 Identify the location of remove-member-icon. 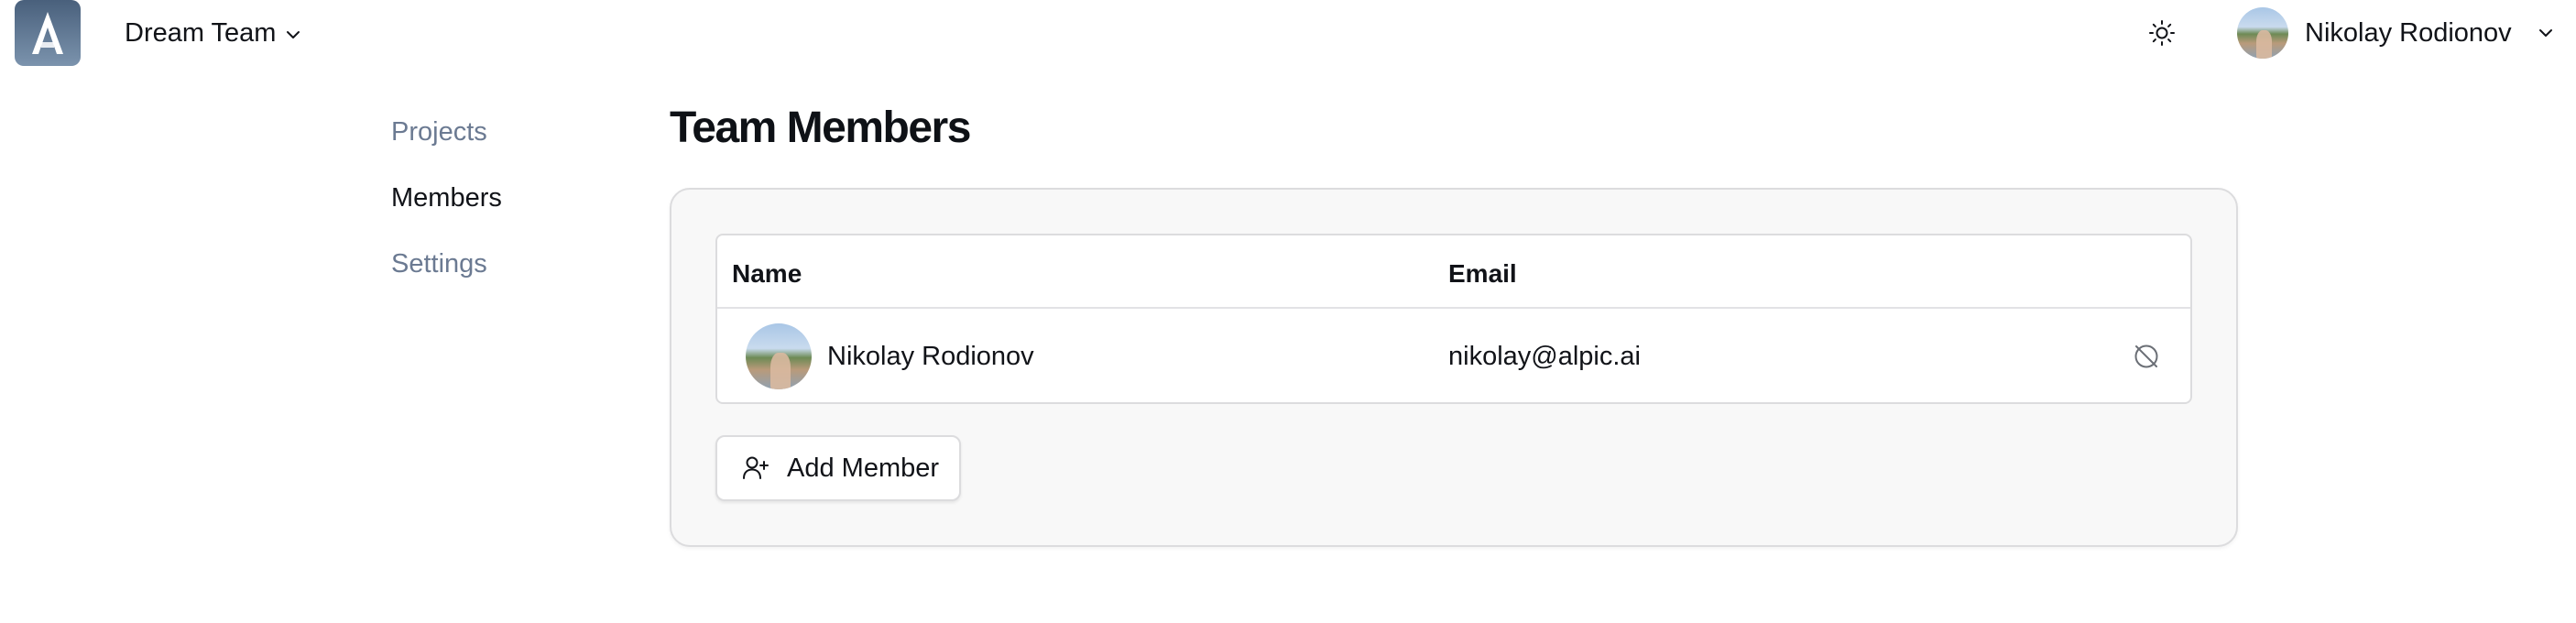
(2146, 356).